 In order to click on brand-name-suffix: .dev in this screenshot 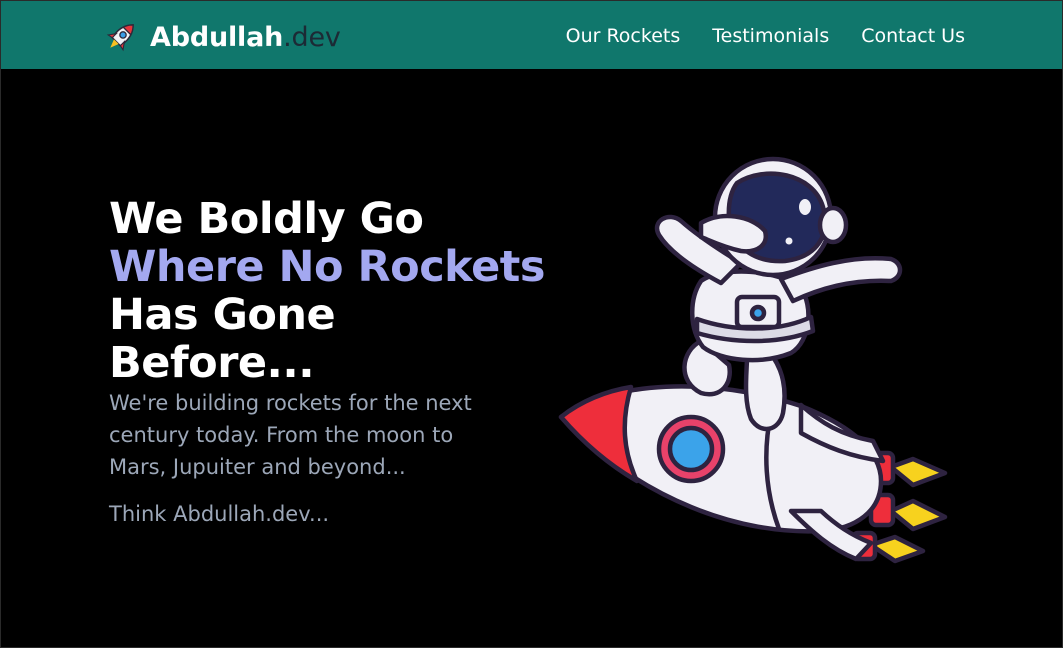, I will do `click(312, 37)`.